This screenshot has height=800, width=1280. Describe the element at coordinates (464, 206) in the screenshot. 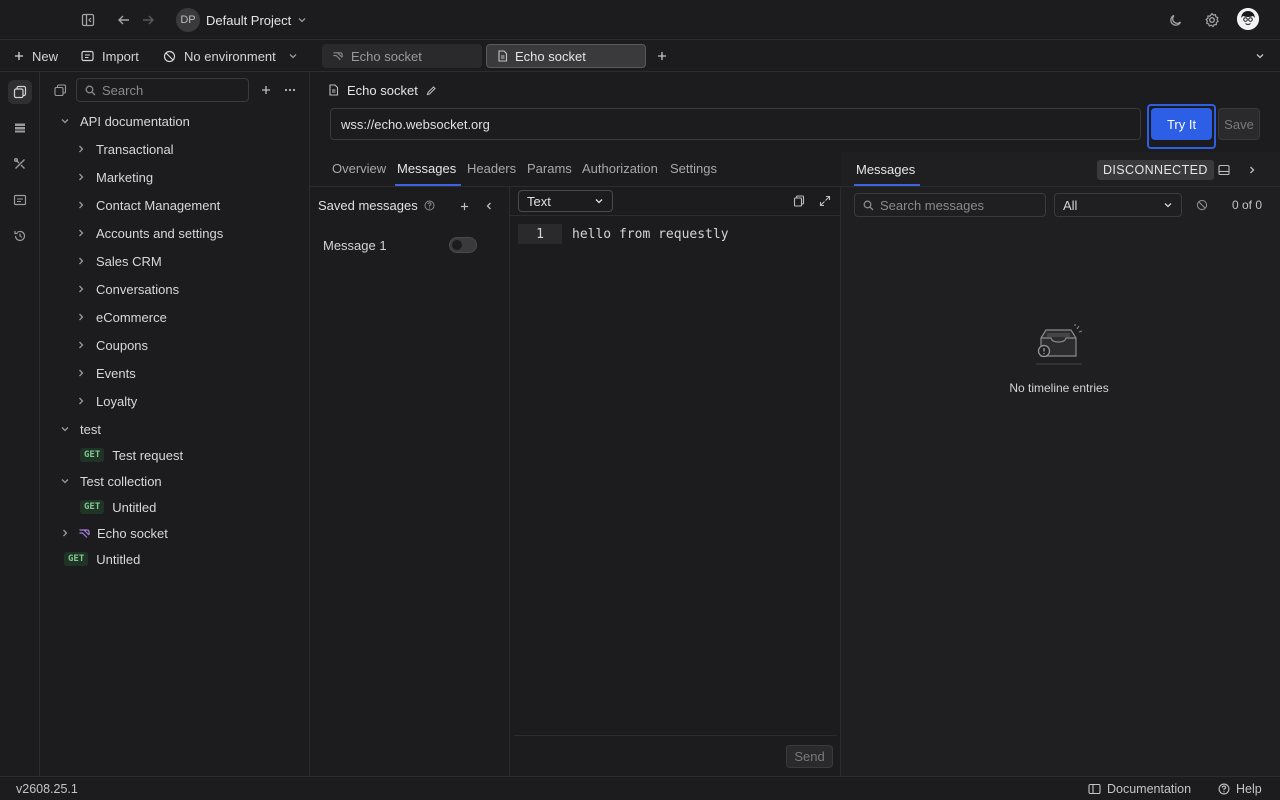

I see `add-message-icon` at that location.